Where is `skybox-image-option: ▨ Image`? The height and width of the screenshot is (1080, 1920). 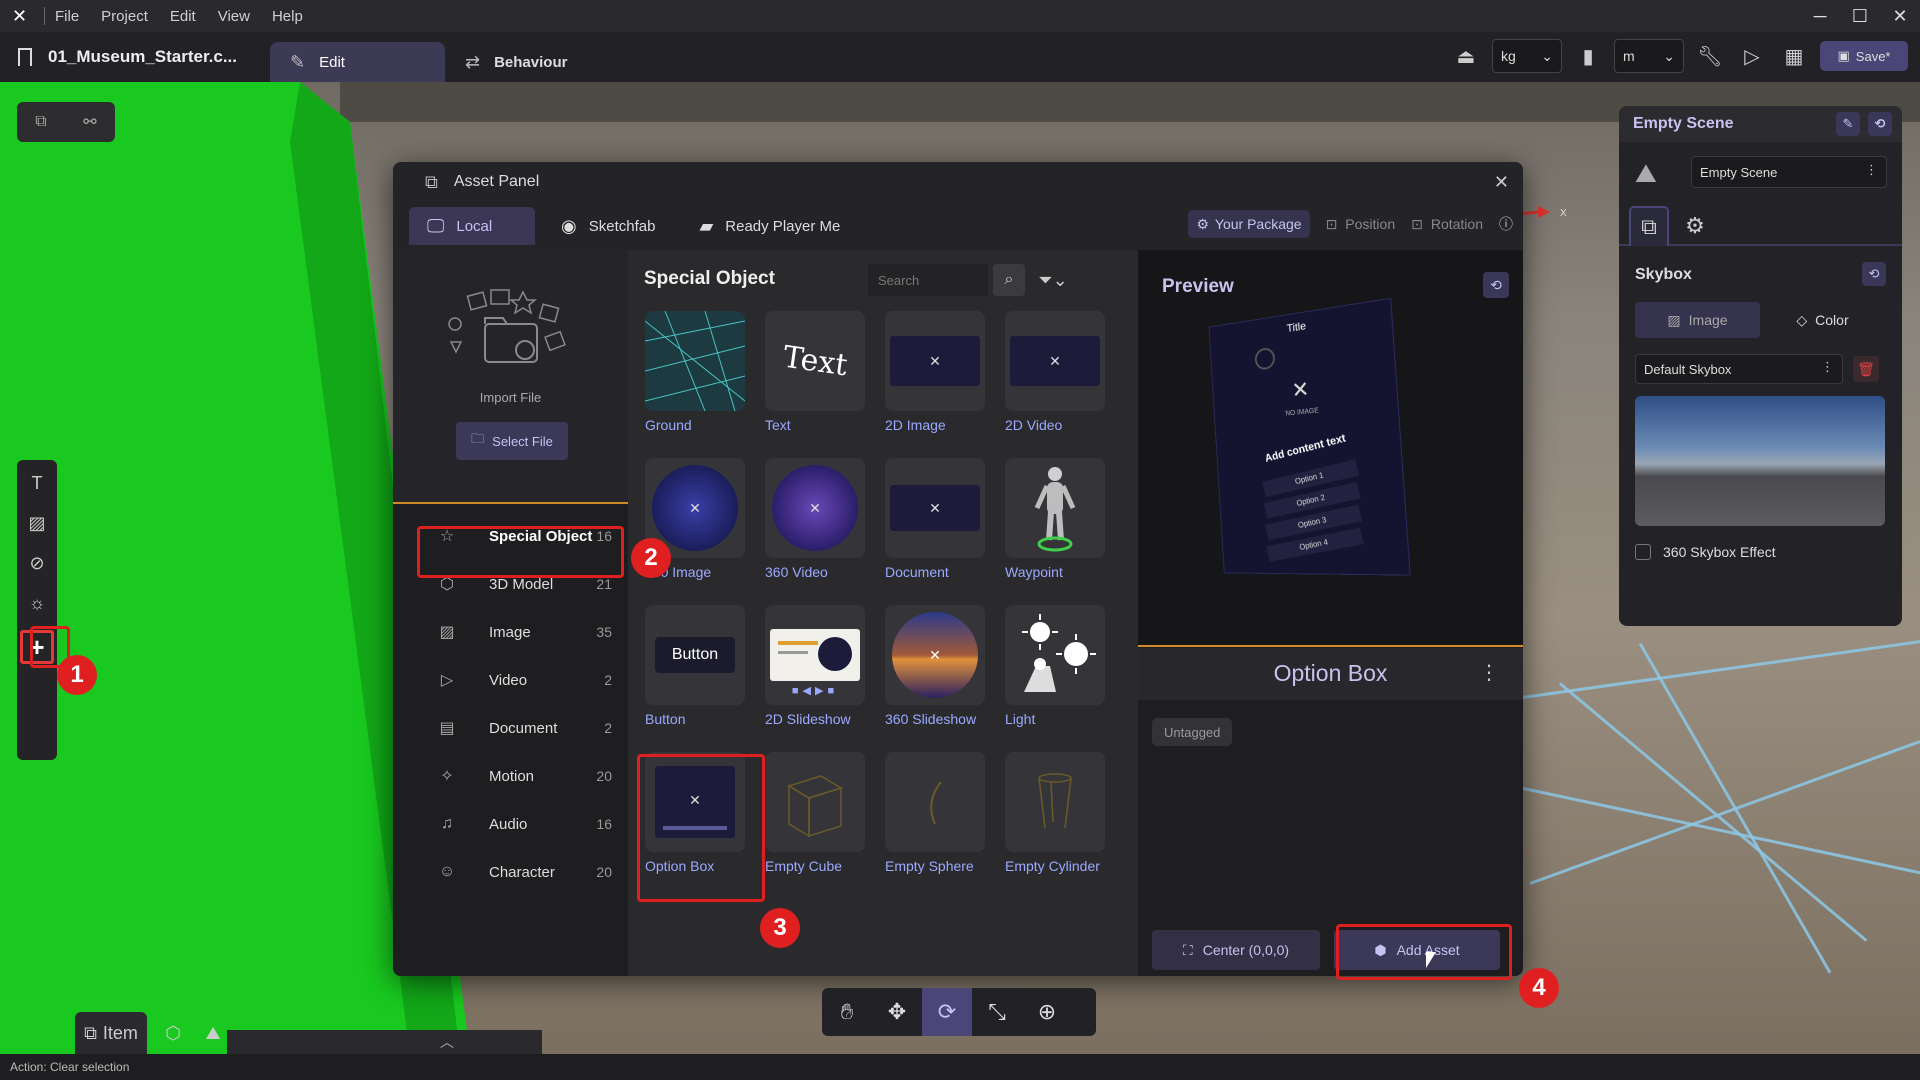 skybox-image-option: ▨ Image is located at coordinates (1697, 320).